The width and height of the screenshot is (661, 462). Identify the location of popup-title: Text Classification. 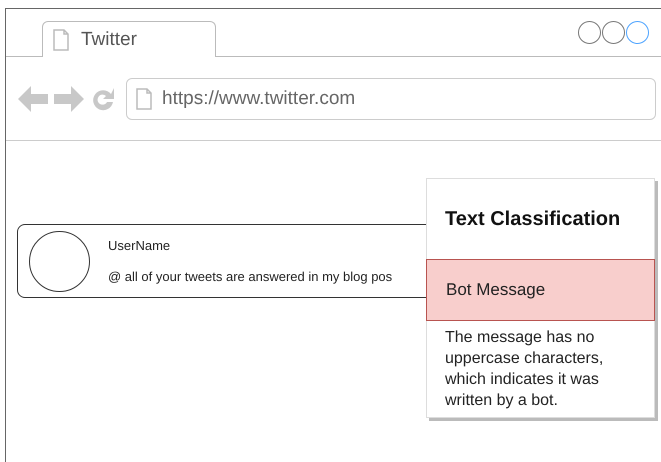
(533, 219).